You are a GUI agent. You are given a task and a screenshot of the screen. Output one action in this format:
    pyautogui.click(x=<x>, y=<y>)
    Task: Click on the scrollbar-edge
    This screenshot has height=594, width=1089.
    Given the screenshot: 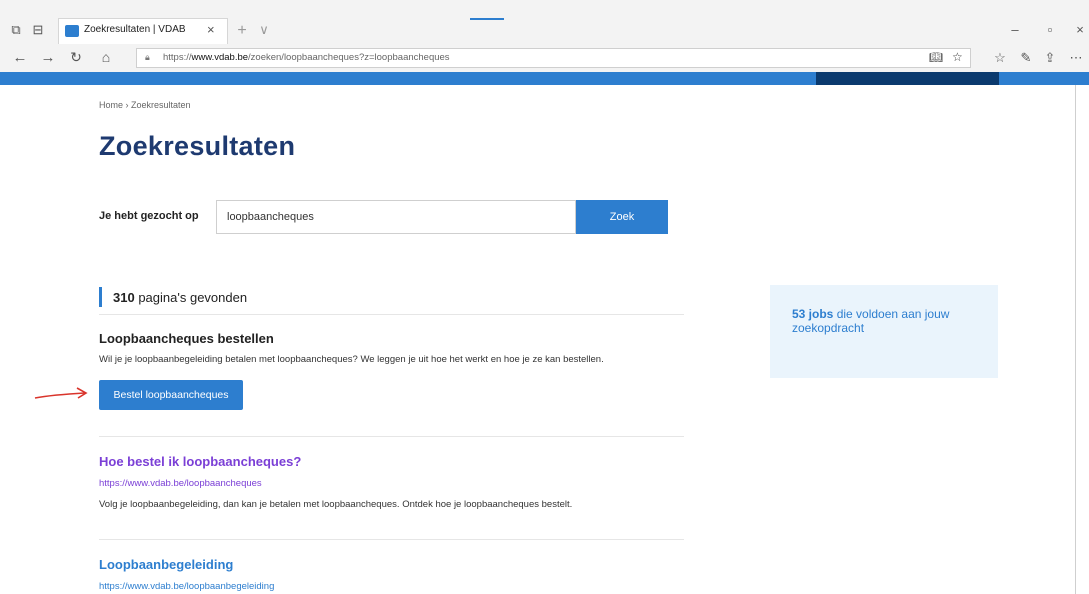 What is the action you would take?
    pyautogui.click(x=1075, y=339)
    